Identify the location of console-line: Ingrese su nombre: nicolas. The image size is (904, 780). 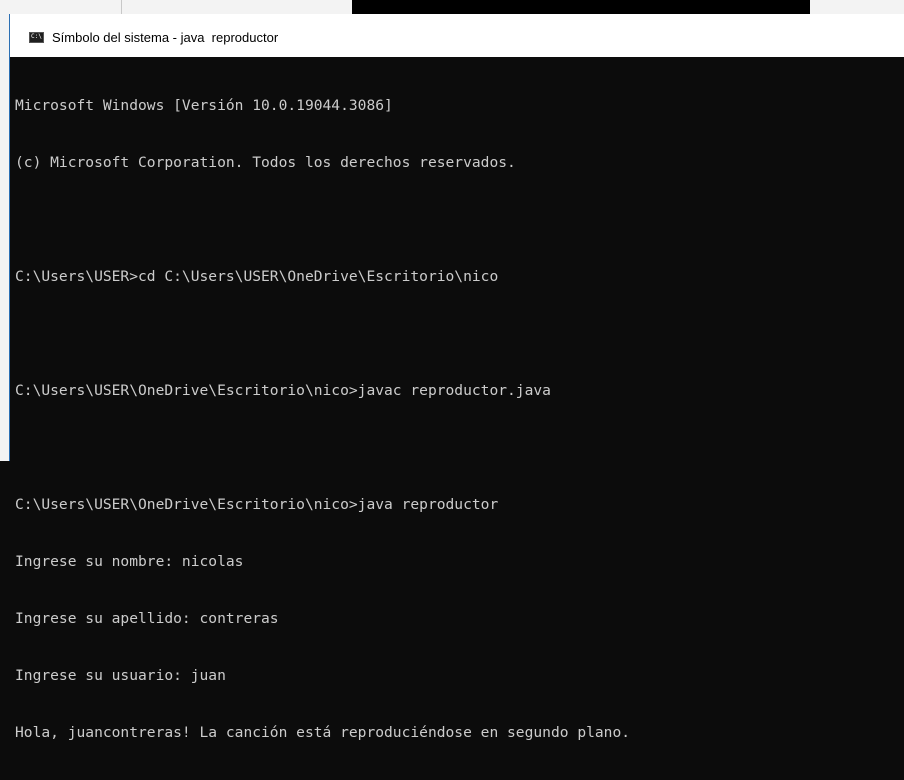
(129, 561).